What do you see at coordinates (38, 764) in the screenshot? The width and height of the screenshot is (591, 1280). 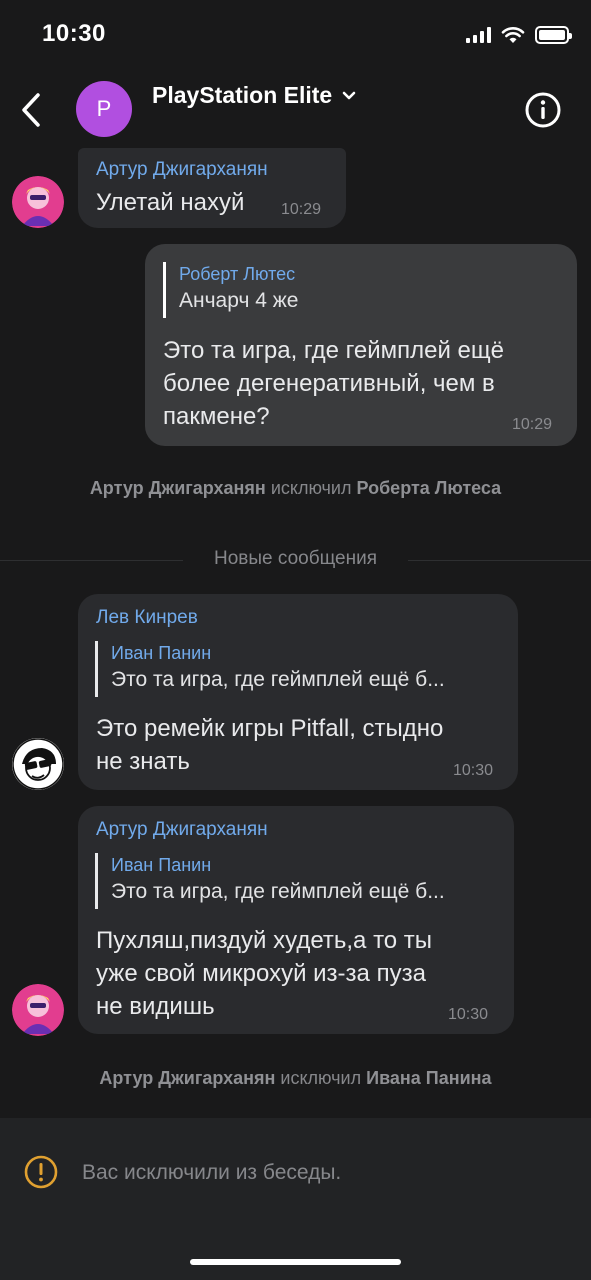 I see `sunglasses-avatar-icon` at bounding box center [38, 764].